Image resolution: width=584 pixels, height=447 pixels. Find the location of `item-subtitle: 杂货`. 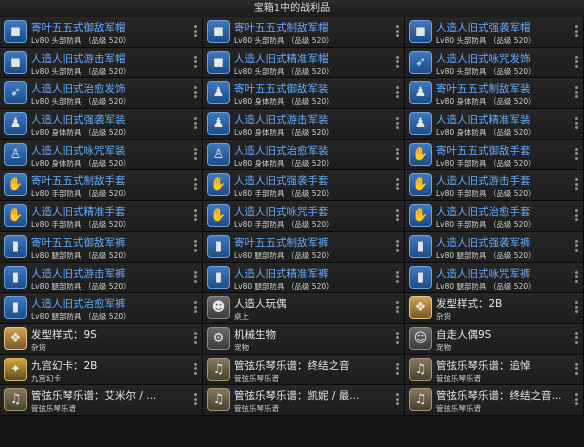

item-subtitle: 杂货 is located at coordinates (443, 317).